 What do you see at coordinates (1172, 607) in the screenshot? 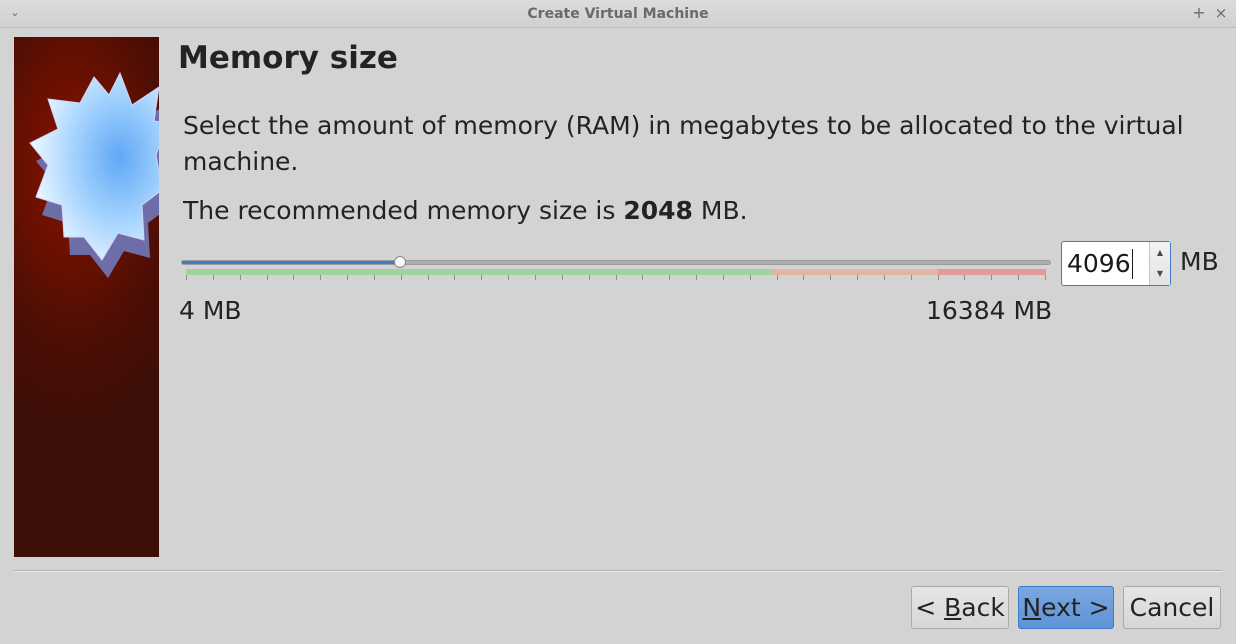
I see `cancel-button: Cancel` at bounding box center [1172, 607].